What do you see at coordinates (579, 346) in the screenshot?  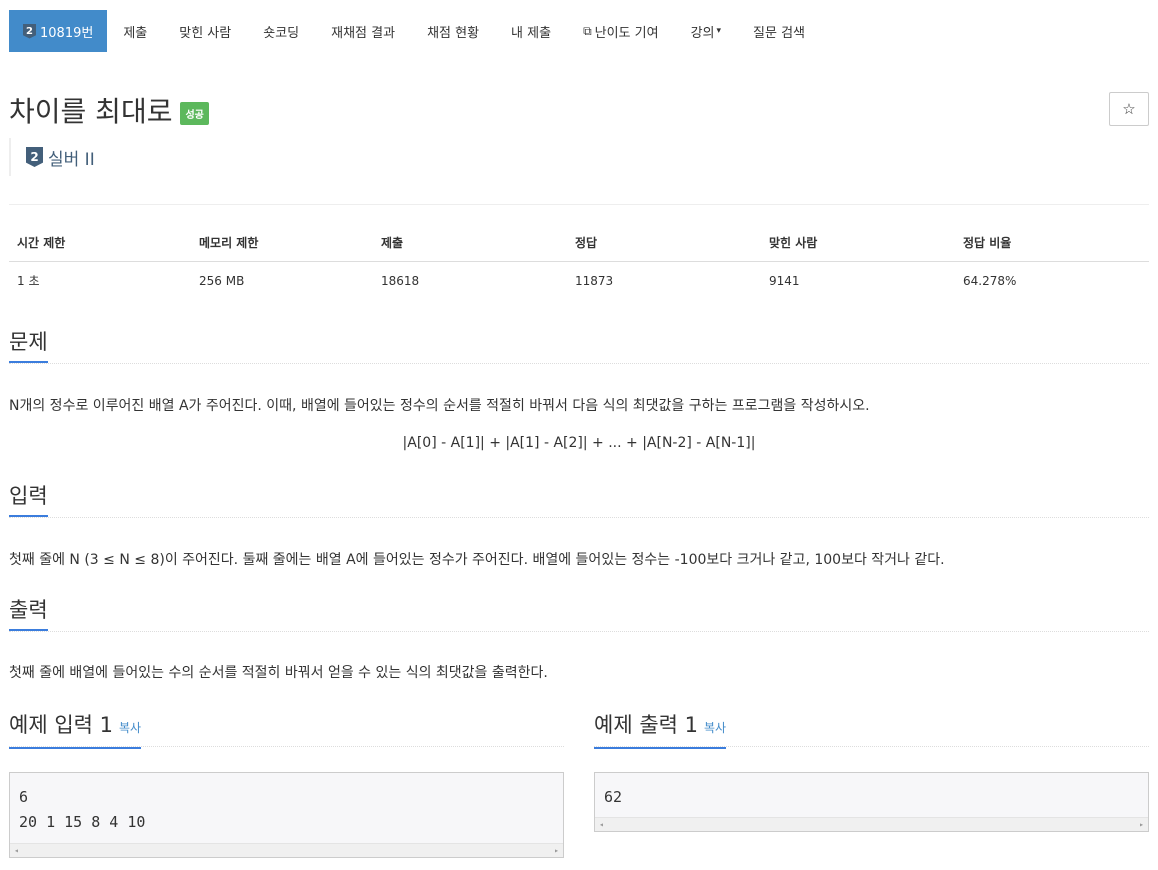 I see `problem-section-header: 문제` at bounding box center [579, 346].